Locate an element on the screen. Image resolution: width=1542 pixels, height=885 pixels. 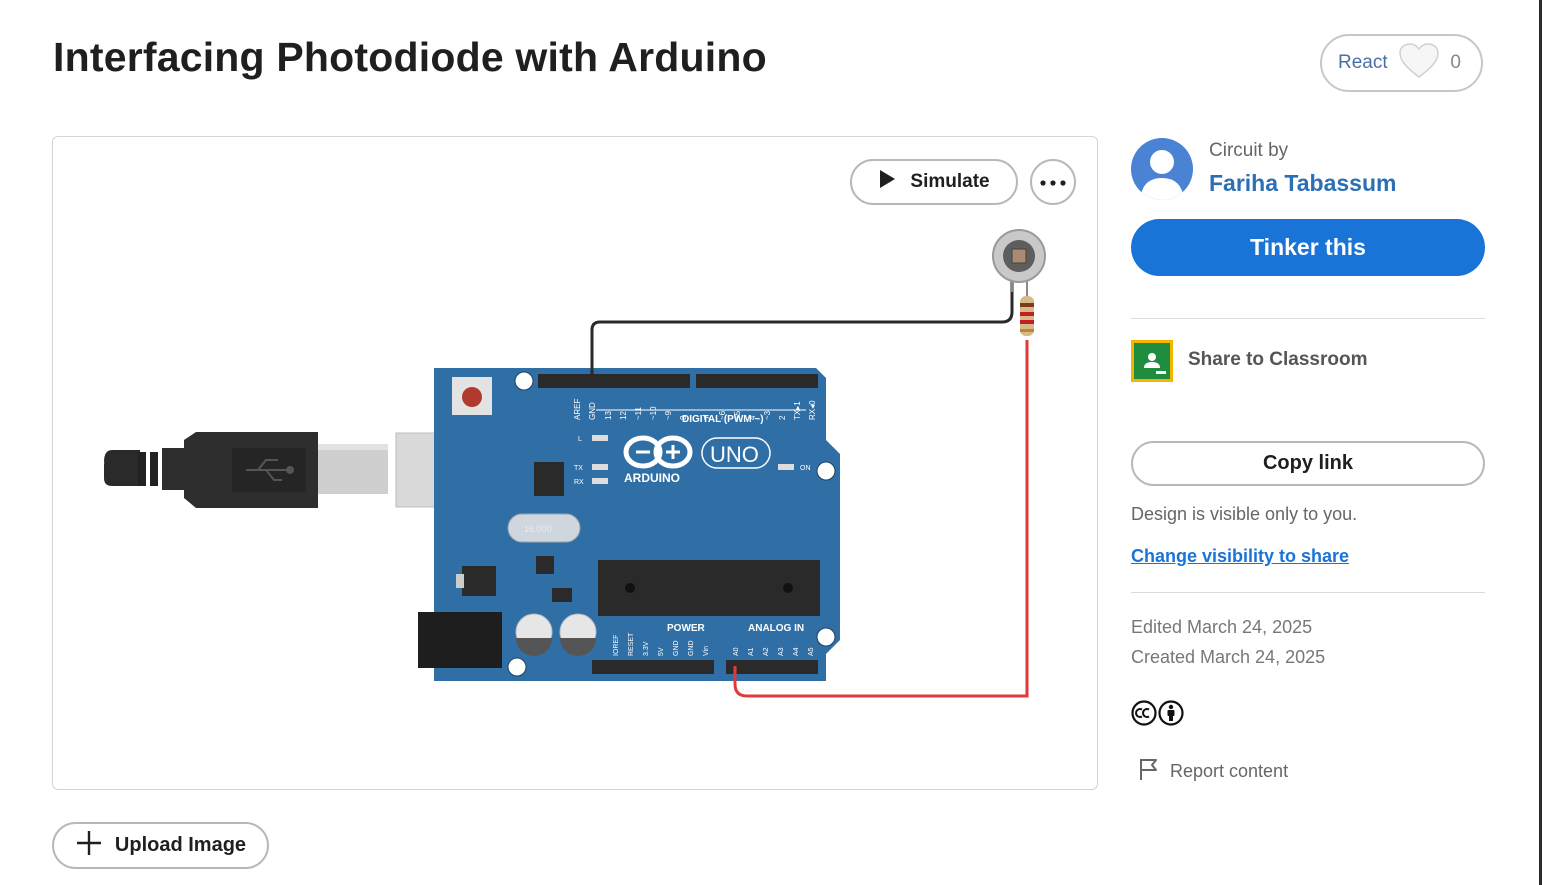
react-count: 0 is located at coordinates (1455, 62).